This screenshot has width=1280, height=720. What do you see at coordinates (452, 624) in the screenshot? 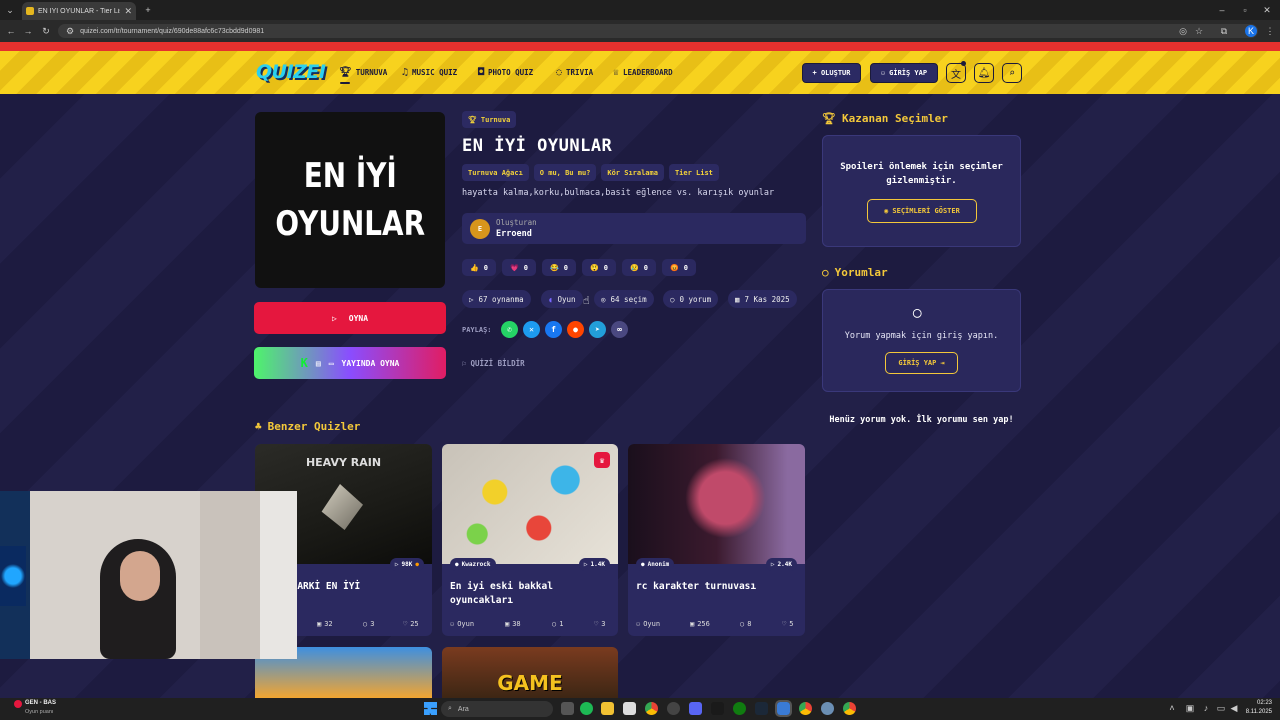
I see `user-icon: ⚇` at bounding box center [452, 624].